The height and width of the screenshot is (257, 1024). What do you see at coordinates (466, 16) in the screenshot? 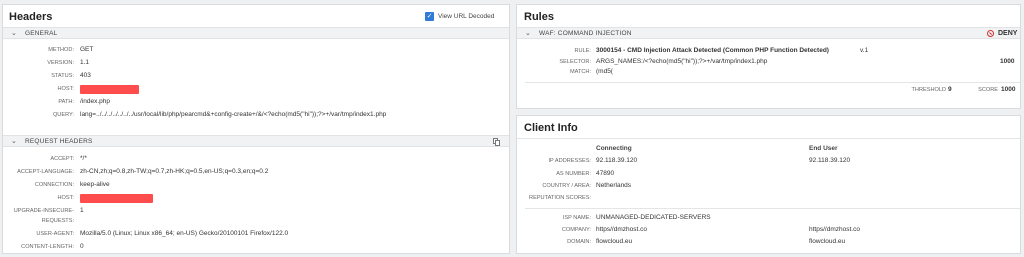
I see `view-url-decoded-label: View URL Decoded` at bounding box center [466, 16].